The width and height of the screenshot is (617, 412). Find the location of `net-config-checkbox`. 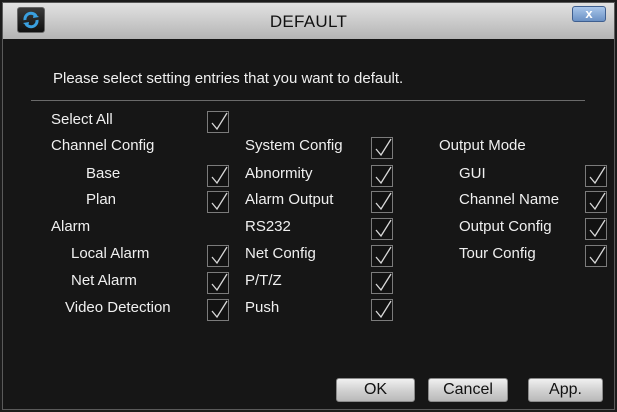

net-config-checkbox is located at coordinates (382, 256).